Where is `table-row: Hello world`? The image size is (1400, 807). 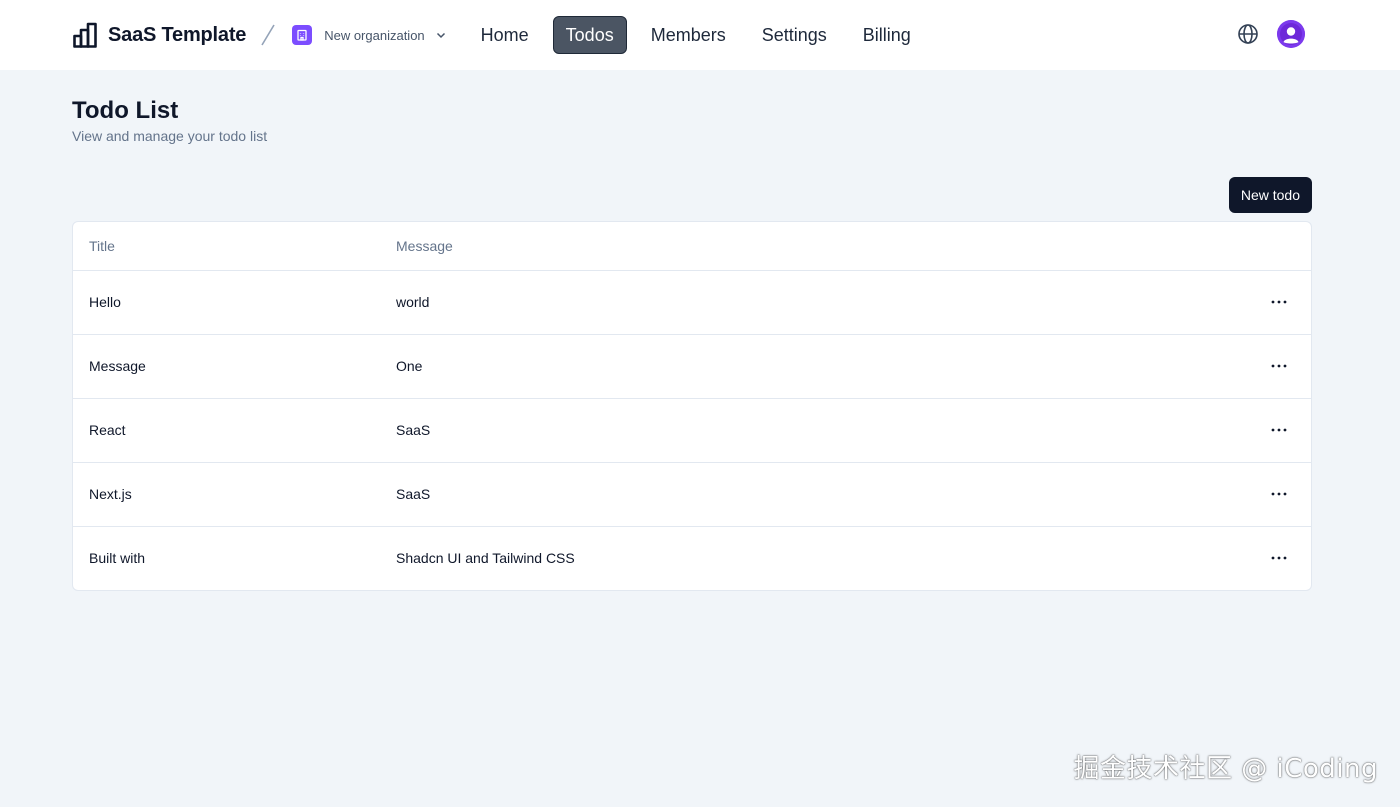
table-row: Hello world is located at coordinates (692, 302).